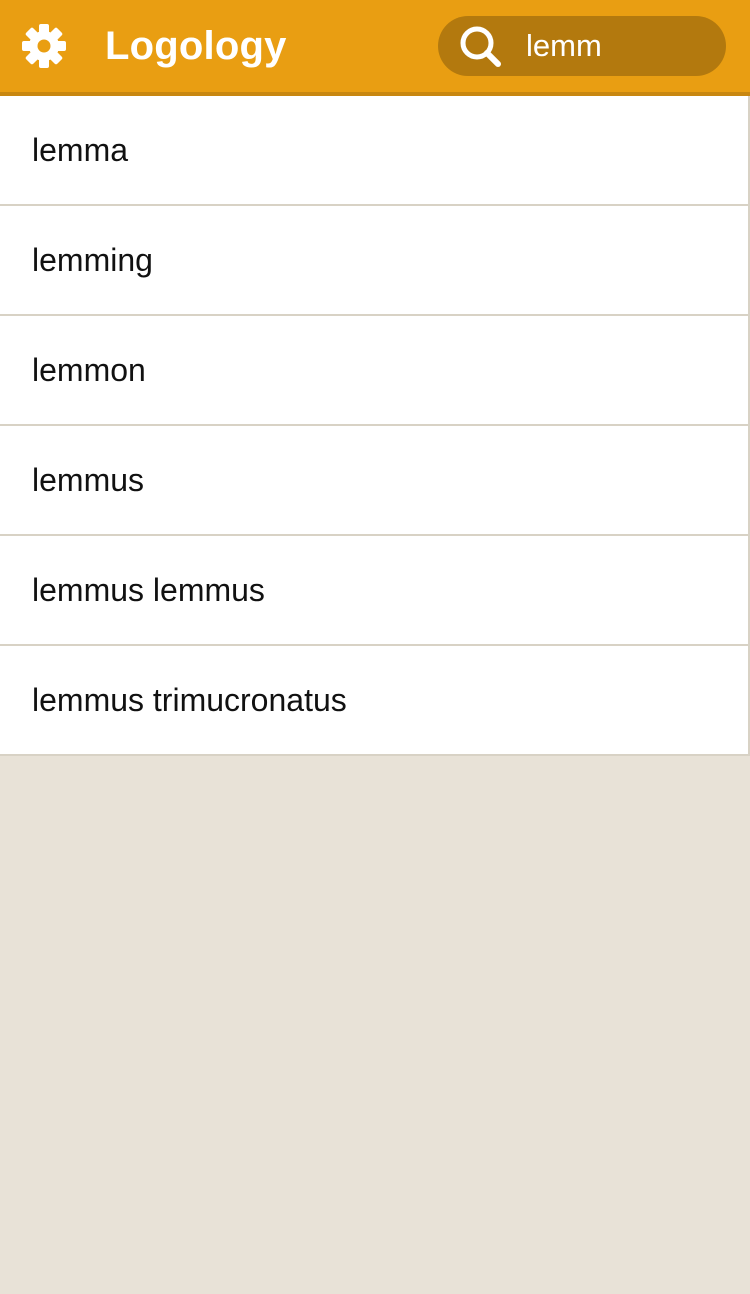 Image resolution: width=750 pixels, height=1294 pixels. I want to click on result-item: lemming, so click(374, 261).